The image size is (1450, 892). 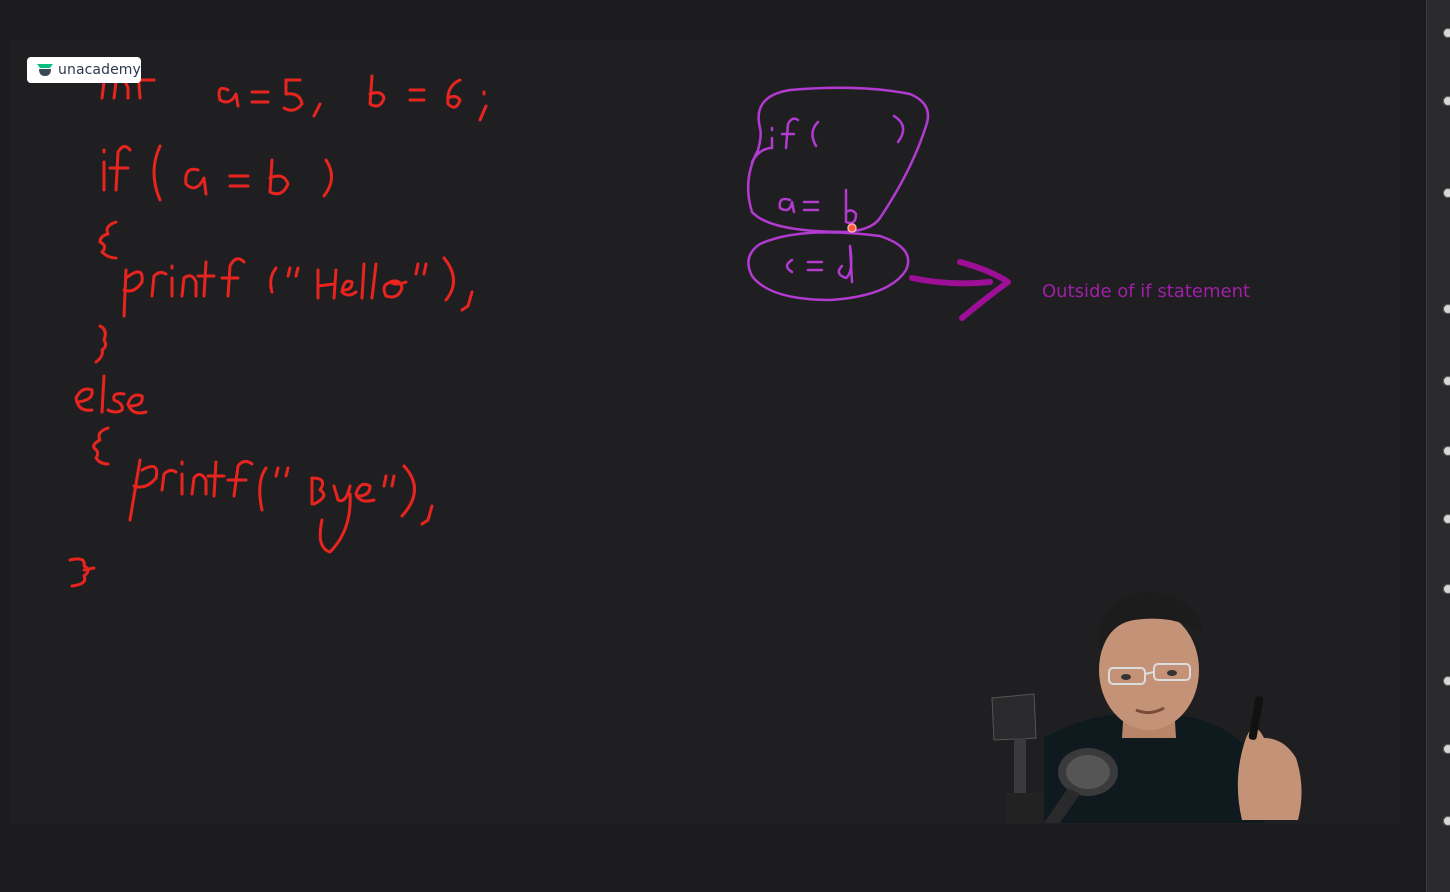 I want to click on webcam-video, so click(x=1147, y=705).